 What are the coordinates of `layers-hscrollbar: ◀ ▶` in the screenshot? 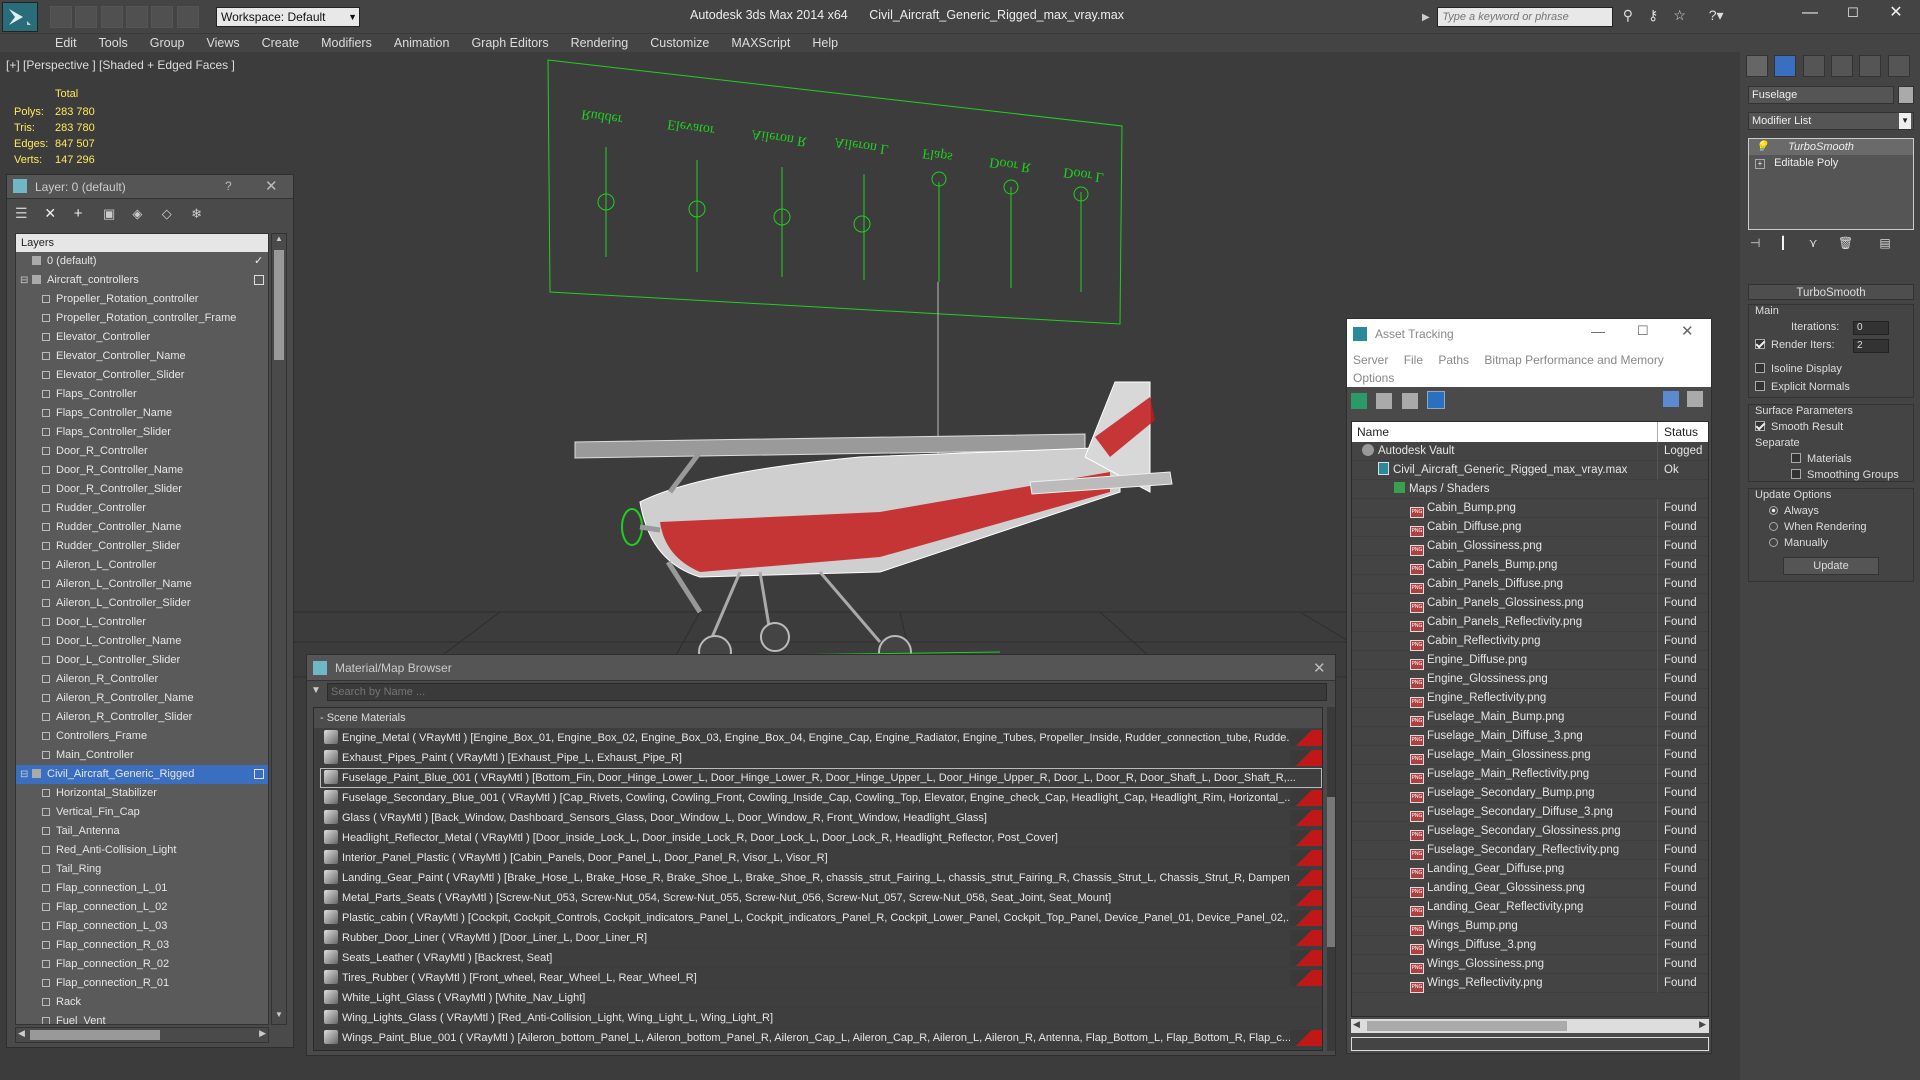 It's located at (142, 1035).